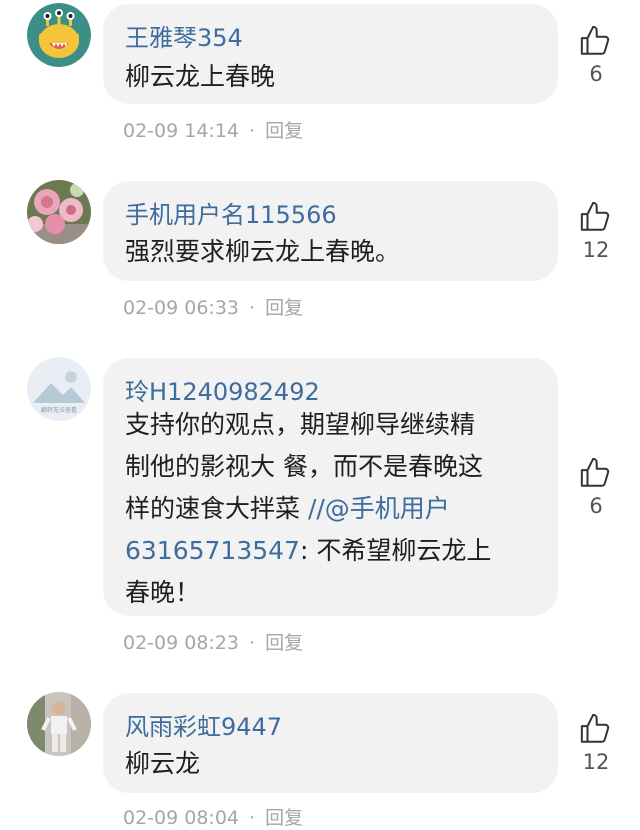  What do you see at coordinates (200, 76) in the screenshot?
I see `comment-text: 柳云龙上春晚` at bounding box center [200, 76].